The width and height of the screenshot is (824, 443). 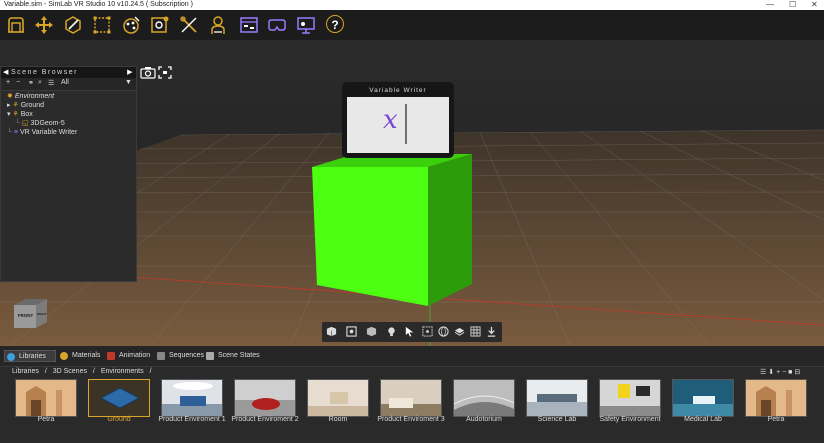 I want to click on grid-toggle-icon, so click(x=475, y=331).